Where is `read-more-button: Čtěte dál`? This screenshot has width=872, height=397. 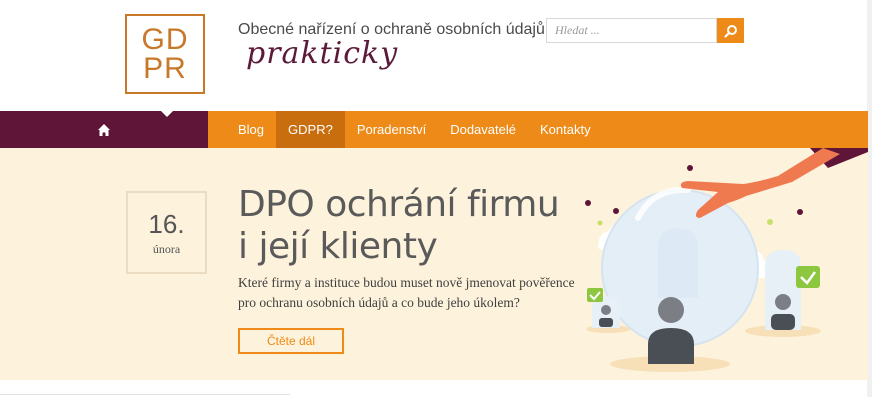
read-more-button: Čtěte dál is located at coordinates (291, 341).